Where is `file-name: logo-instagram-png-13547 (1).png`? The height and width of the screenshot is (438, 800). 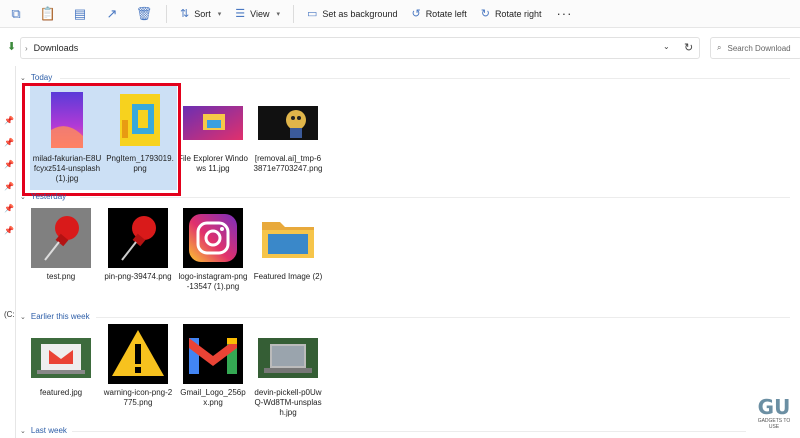
file-name: logo-instagram-png-13547 (1).png is located at coordinates (213, 281).